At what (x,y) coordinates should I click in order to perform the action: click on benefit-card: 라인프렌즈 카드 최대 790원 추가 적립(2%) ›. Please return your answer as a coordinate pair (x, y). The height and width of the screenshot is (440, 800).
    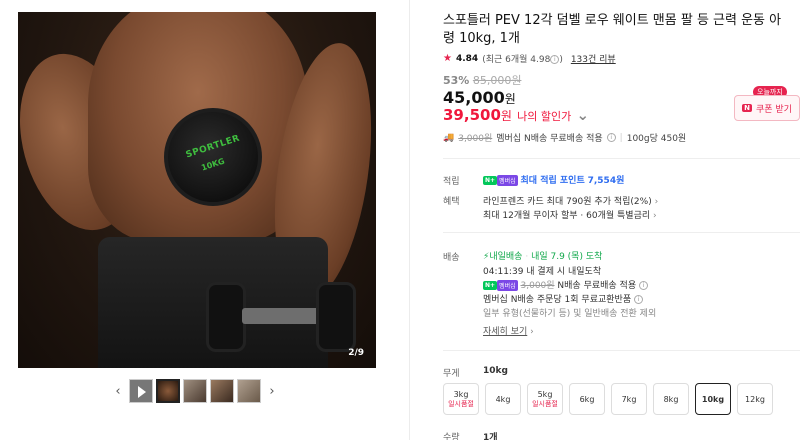
    Looking at the image, I should click on (570, 200).